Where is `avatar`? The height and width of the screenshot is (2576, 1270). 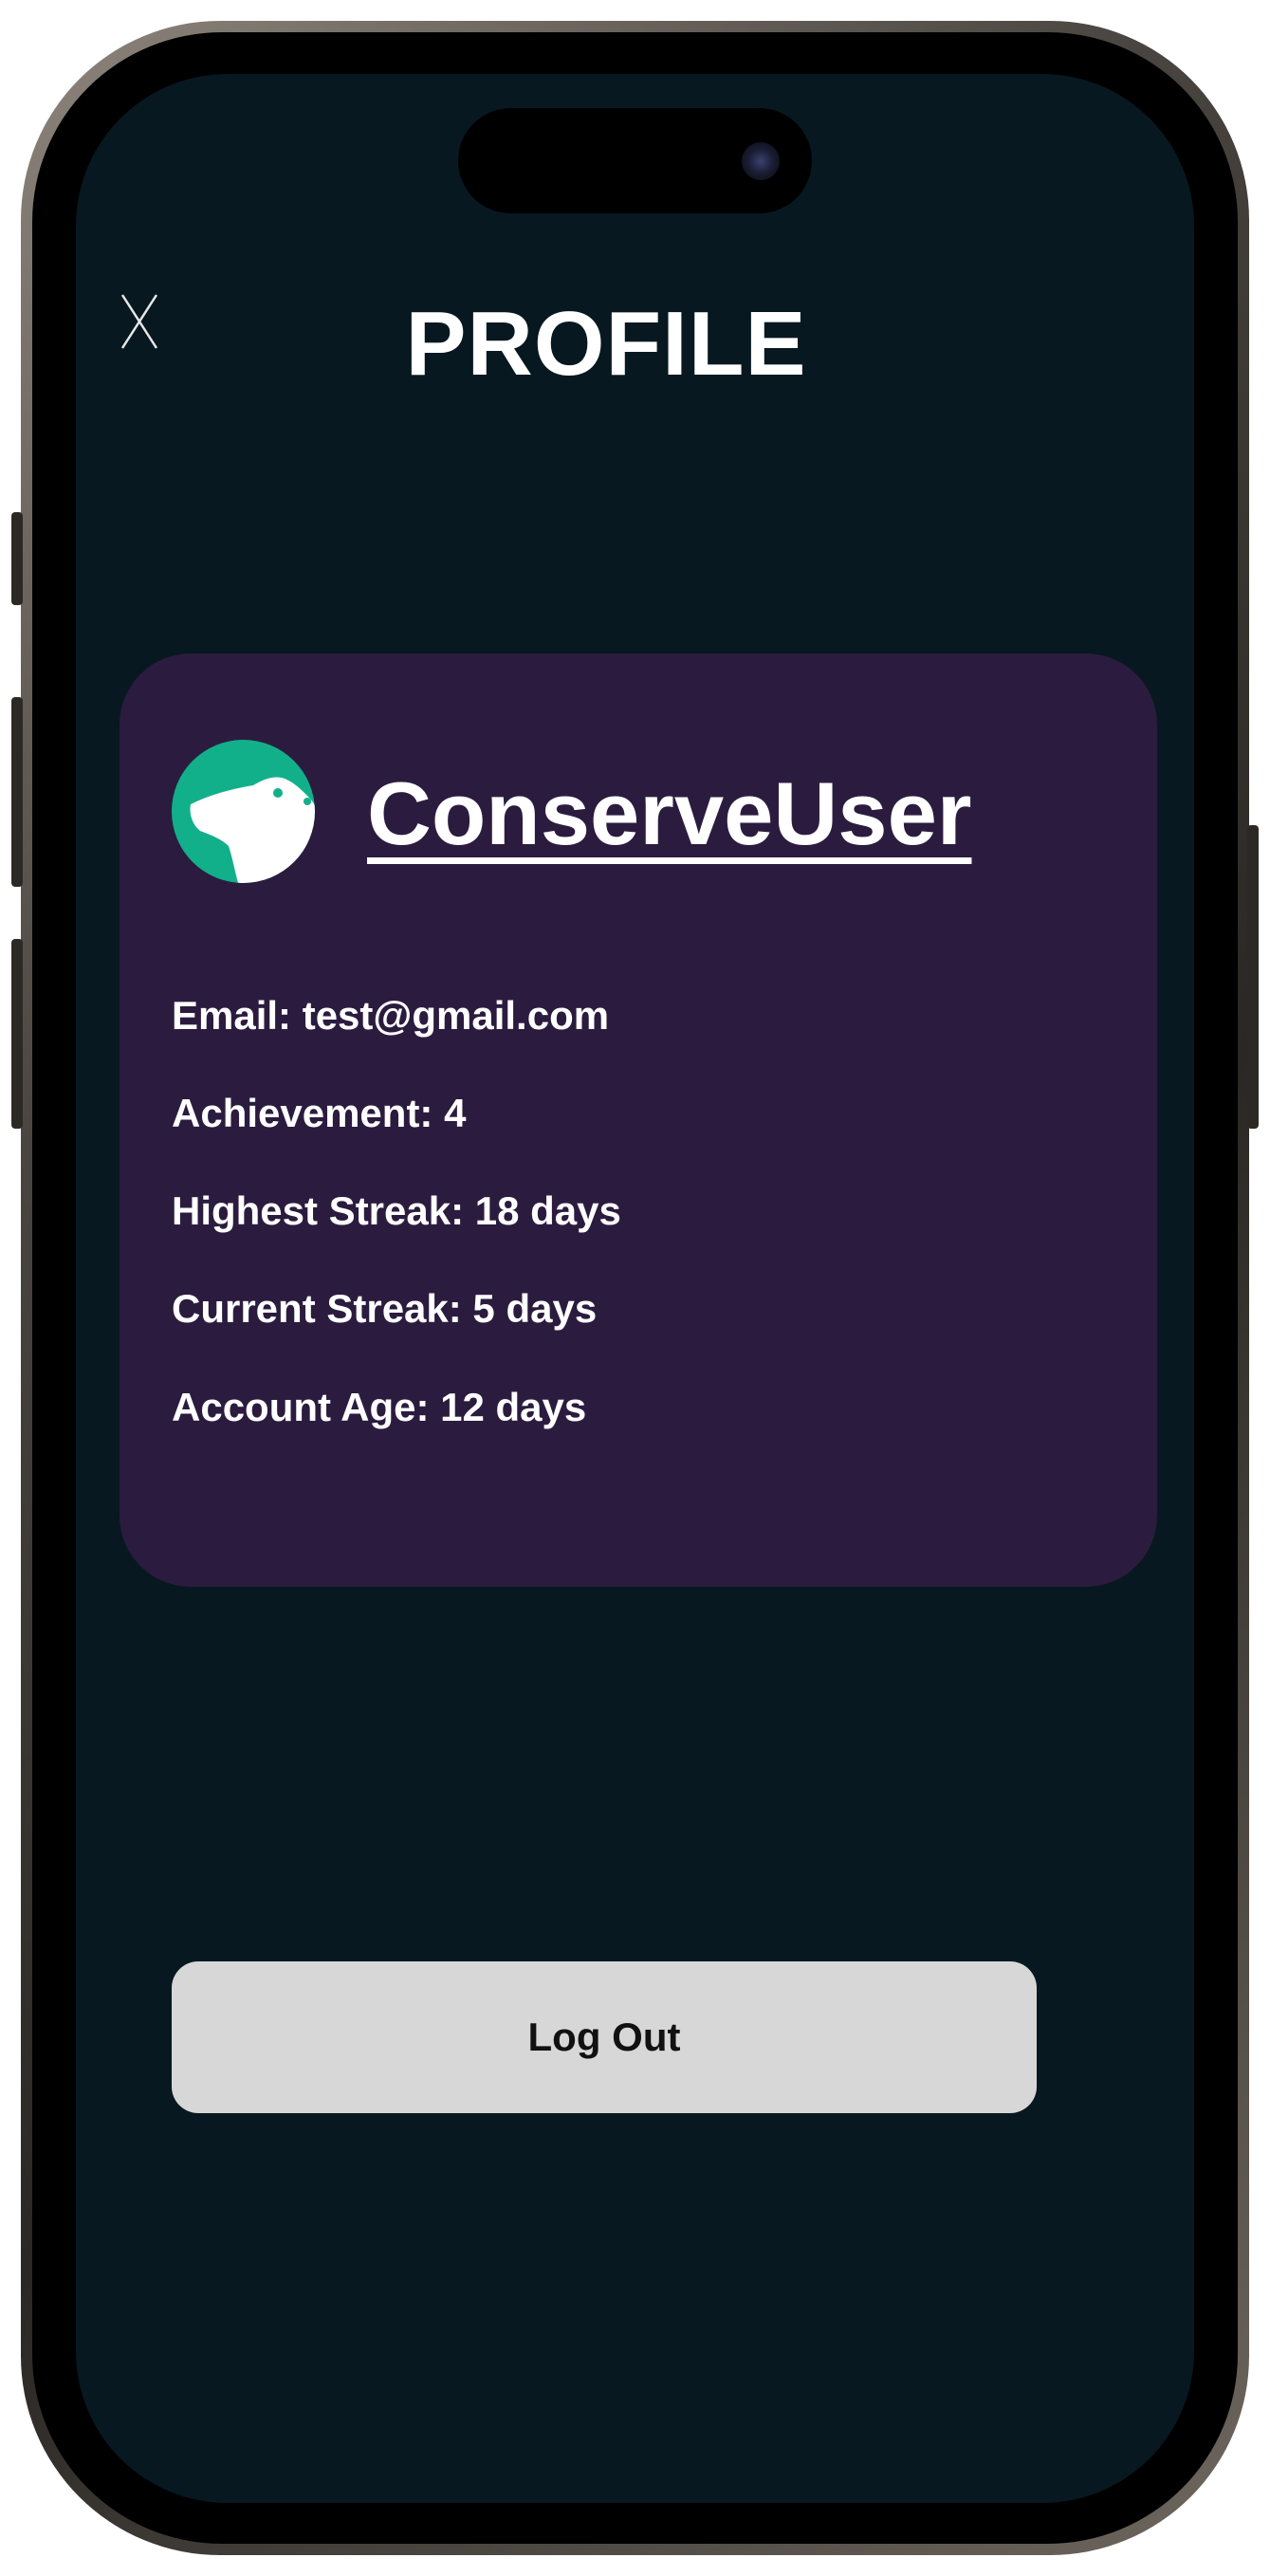 avatar is located at coordinates (243, 811).